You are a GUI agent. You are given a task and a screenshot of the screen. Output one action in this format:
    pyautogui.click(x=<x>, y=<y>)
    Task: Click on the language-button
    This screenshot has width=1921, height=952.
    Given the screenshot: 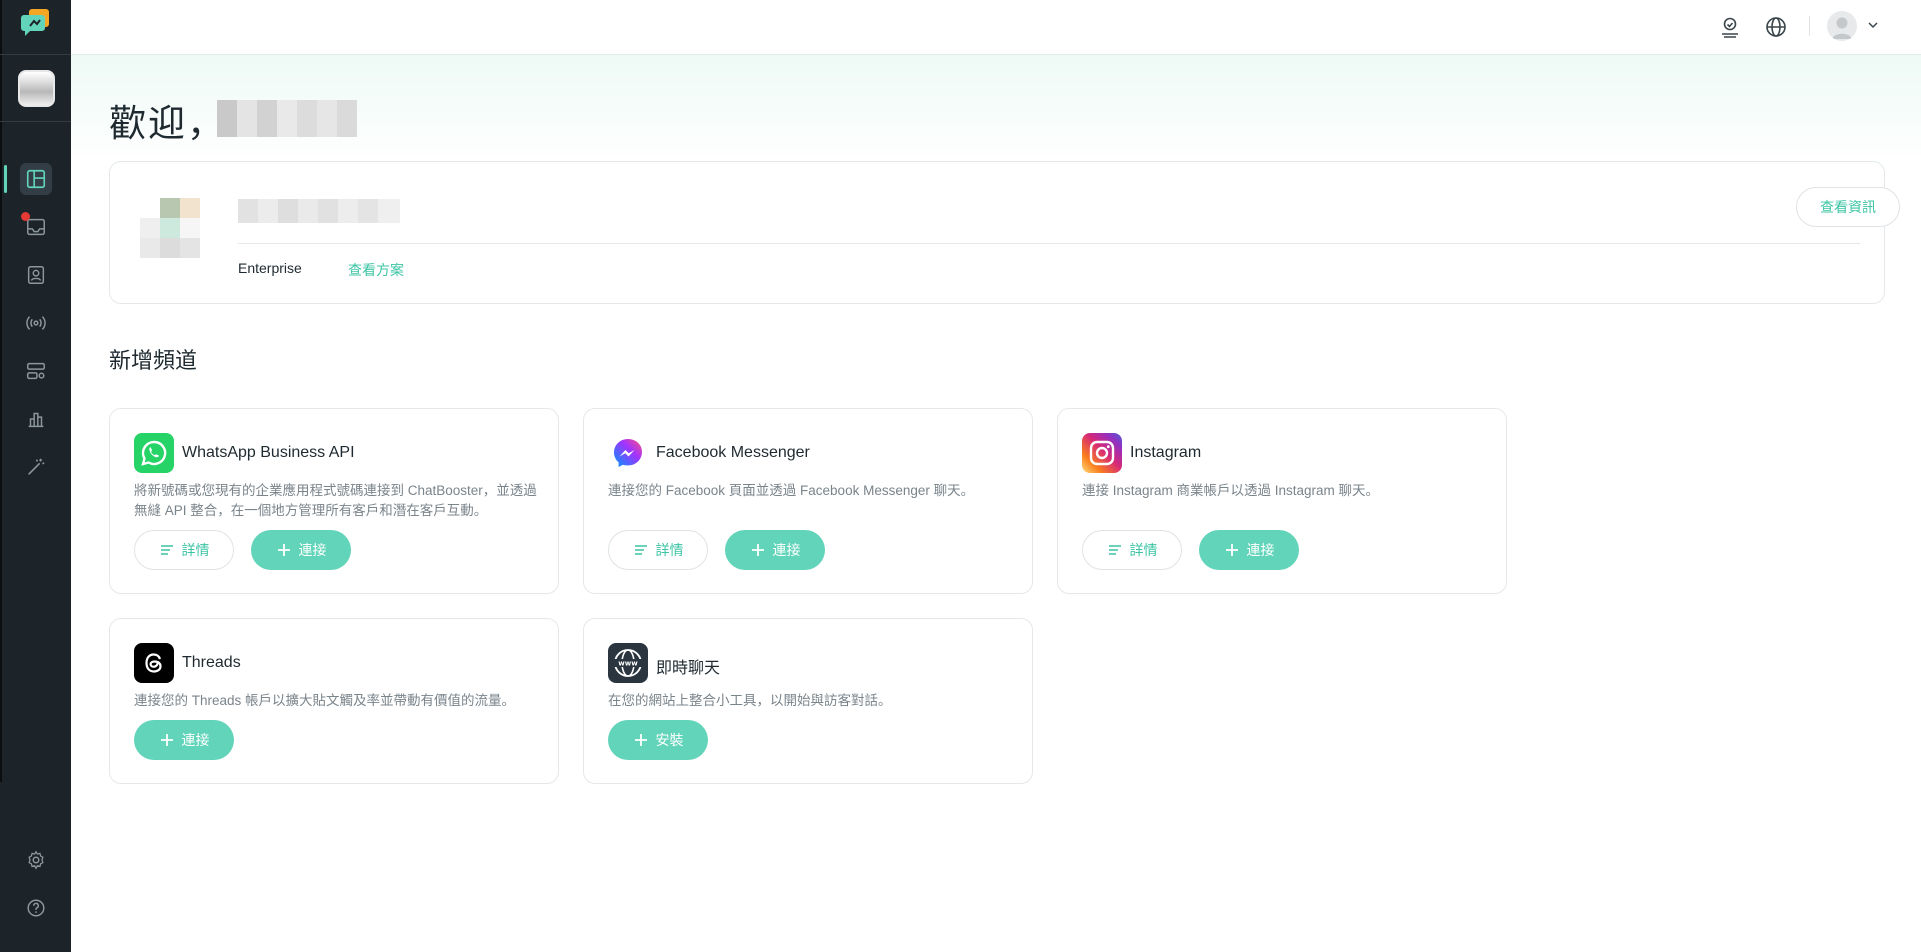 What is the action you would take?
    pyautogui.click(x=1776, y=27)
    